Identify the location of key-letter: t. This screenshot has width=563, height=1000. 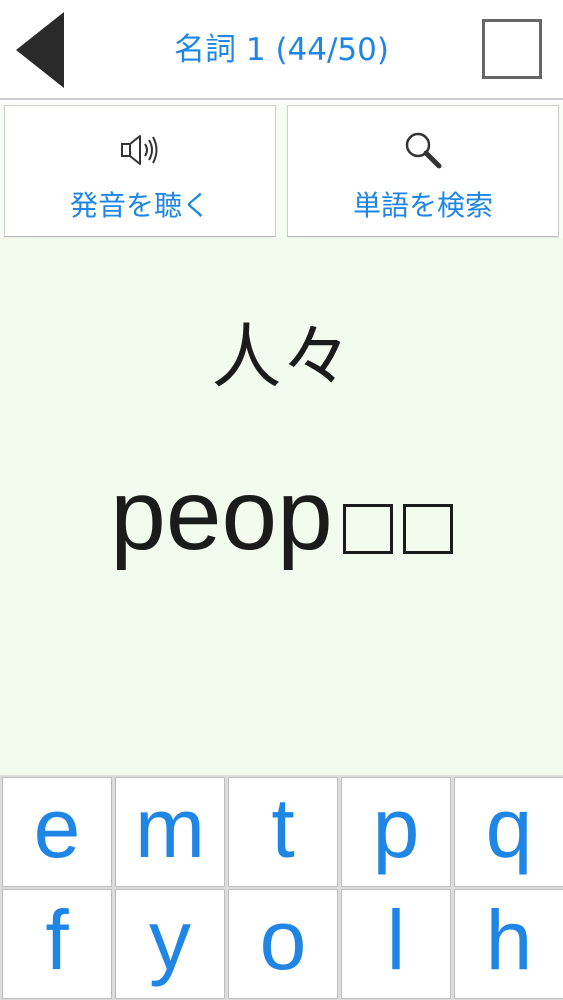
(283, 832).